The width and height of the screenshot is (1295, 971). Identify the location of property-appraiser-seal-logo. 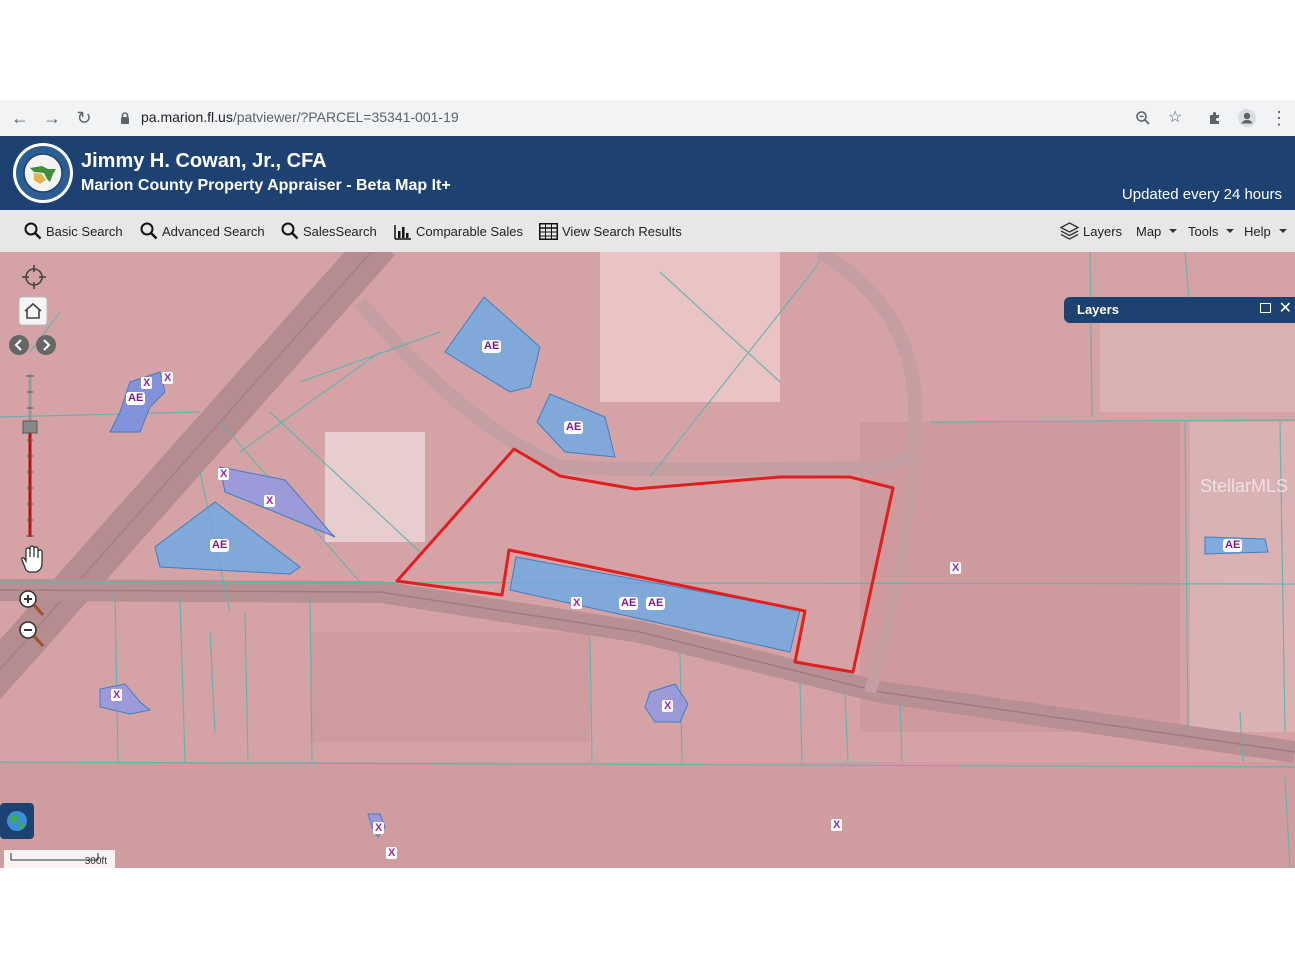
(43, 173).